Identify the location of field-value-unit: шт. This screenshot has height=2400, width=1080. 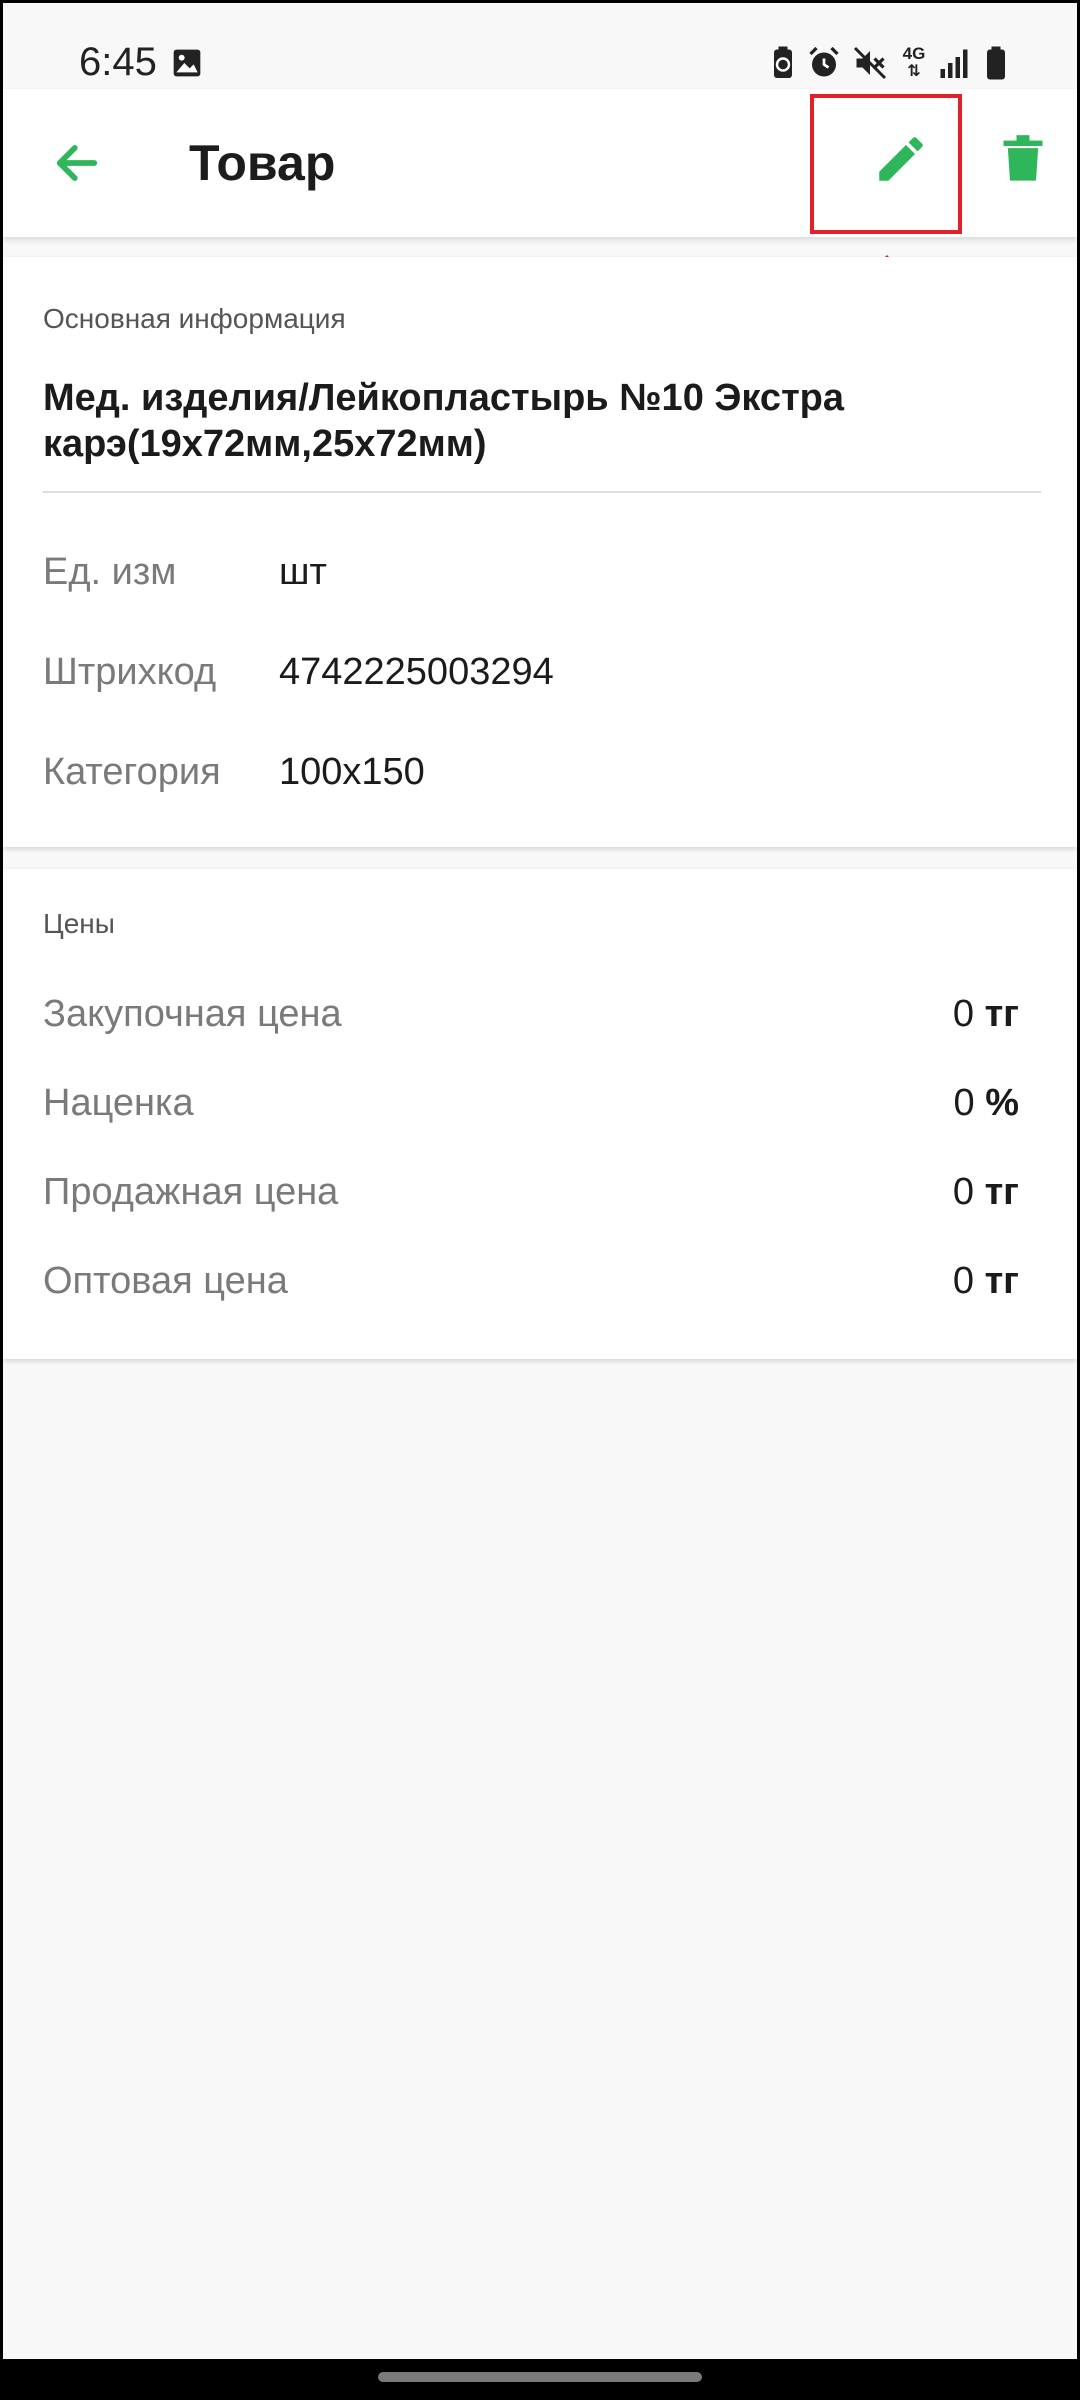
(303, 572).